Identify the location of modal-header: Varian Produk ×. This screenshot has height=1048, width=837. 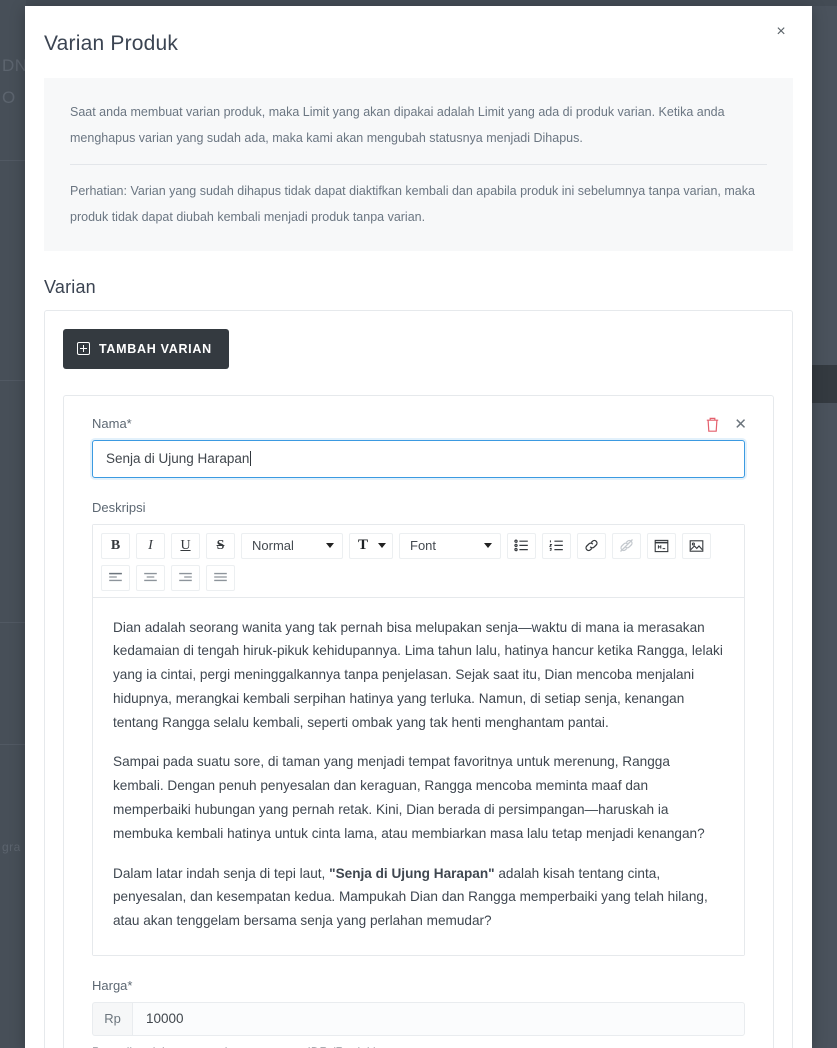
(418, 31).